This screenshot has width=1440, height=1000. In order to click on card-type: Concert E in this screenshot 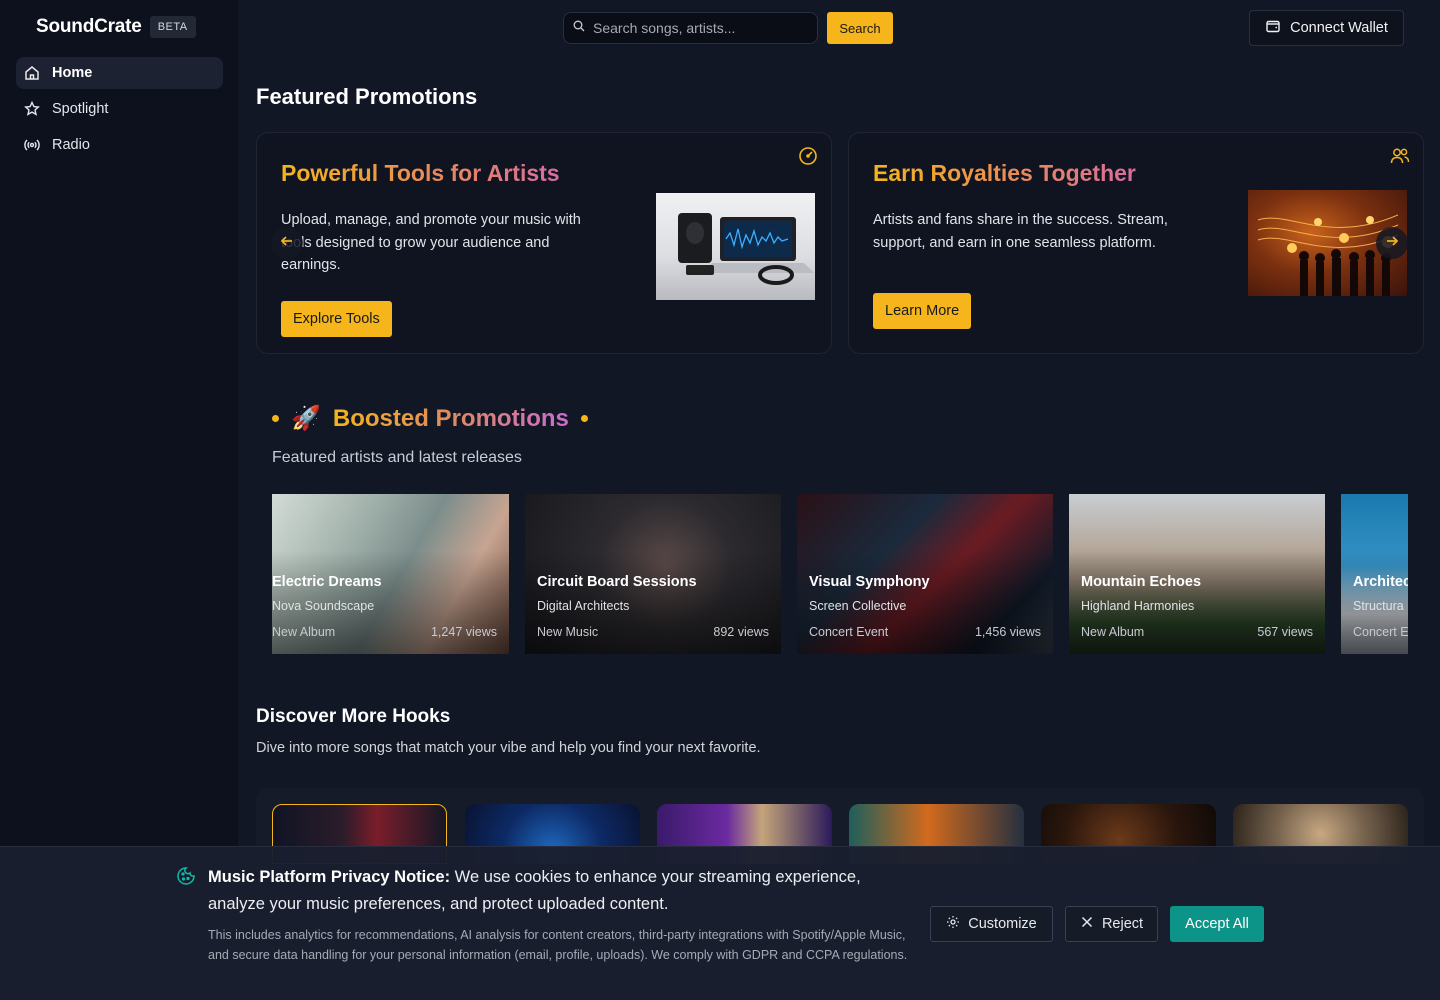, I will do `click(1380, 632)`.